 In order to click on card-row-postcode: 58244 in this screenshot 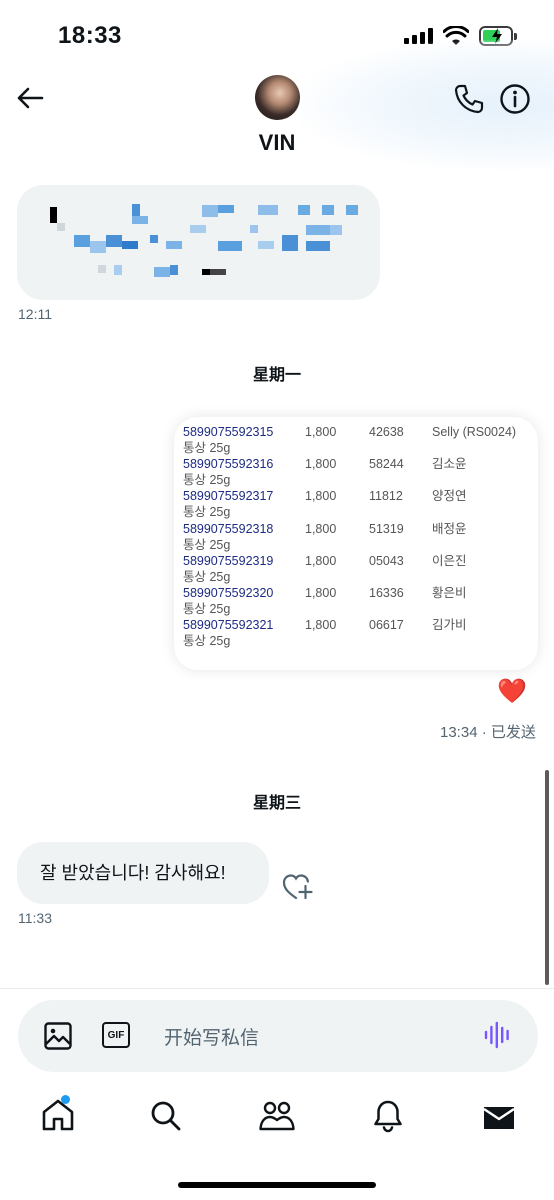, I will do `click(386, 464)`.